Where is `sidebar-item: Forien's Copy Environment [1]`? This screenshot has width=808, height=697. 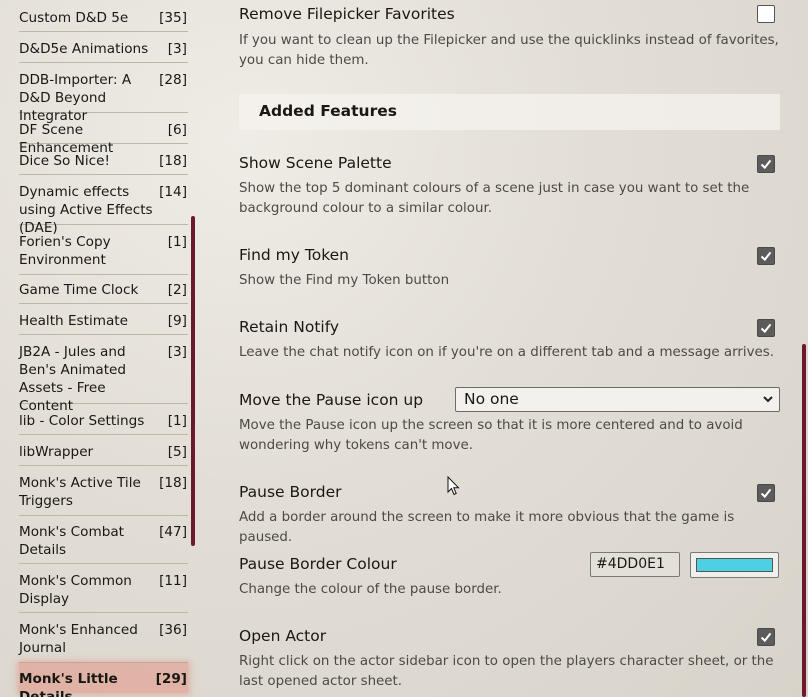 sidebar-item: Forien's Copy Environment [1] is located at coordinates (103, 250).